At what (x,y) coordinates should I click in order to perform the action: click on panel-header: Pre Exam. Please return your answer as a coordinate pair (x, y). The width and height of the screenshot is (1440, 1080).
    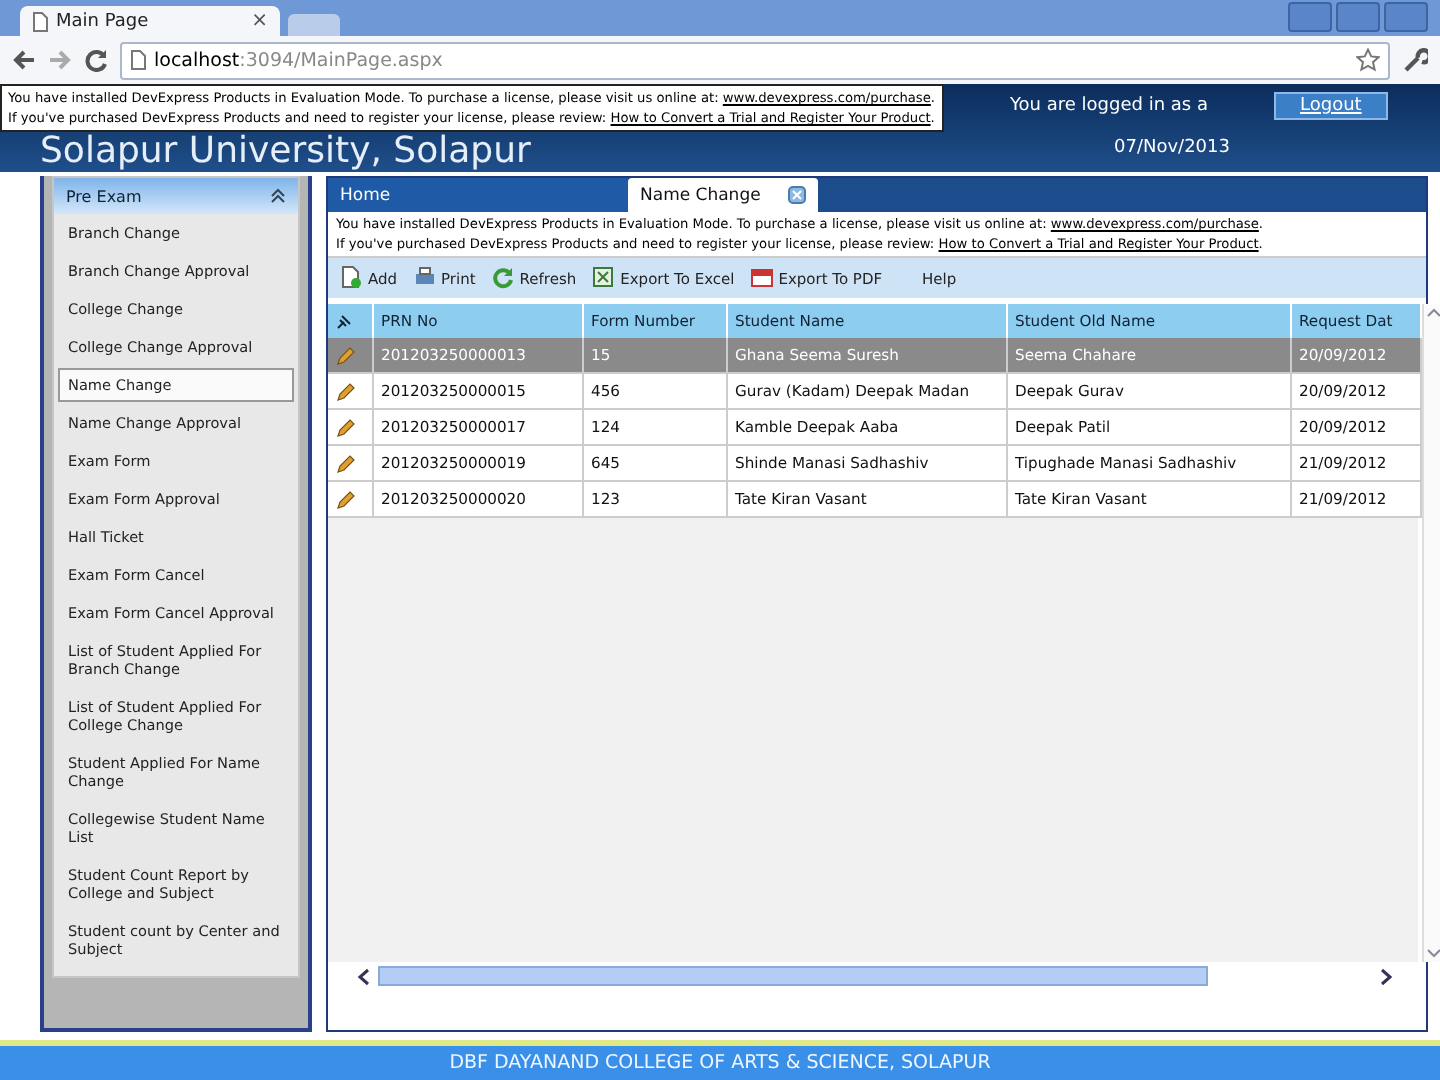
    Looking at the image, I should click on (176, 196).